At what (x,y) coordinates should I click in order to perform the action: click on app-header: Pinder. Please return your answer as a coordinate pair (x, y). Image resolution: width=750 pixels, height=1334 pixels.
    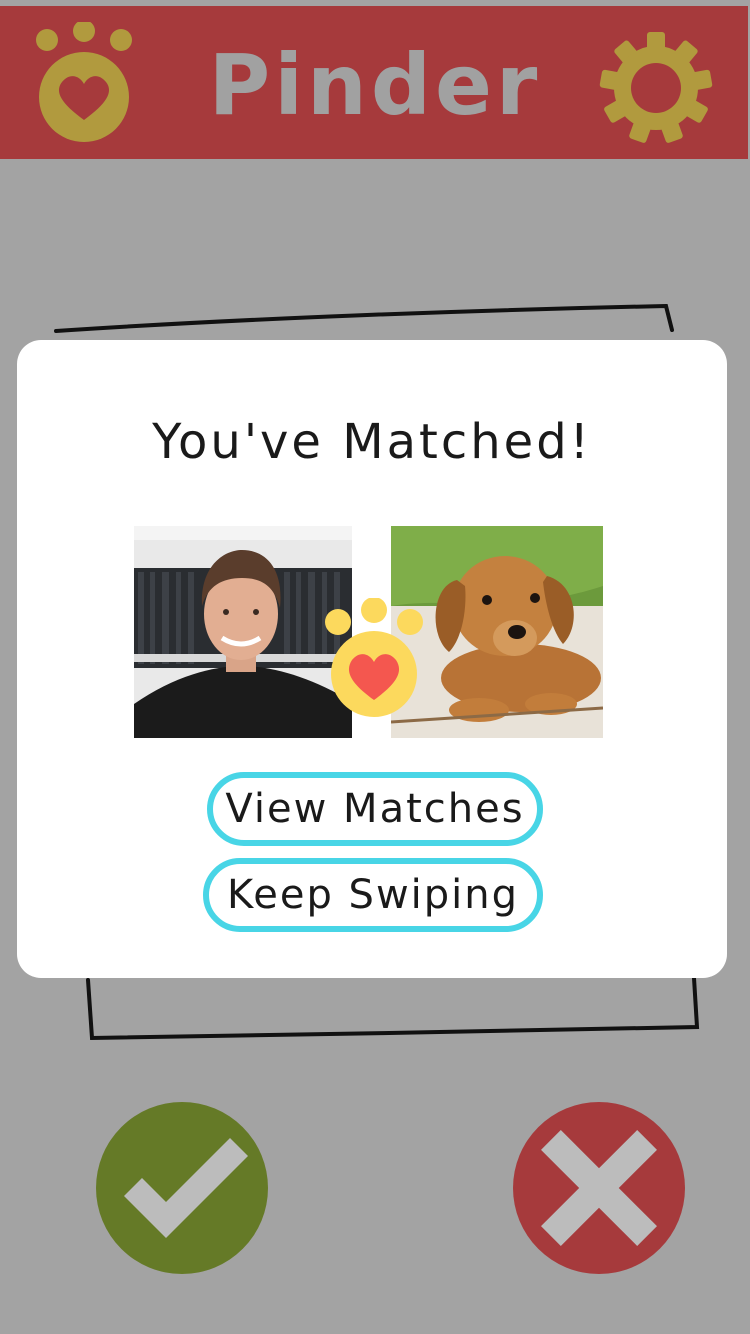
    Looking at the image, I should click on (374, 82).